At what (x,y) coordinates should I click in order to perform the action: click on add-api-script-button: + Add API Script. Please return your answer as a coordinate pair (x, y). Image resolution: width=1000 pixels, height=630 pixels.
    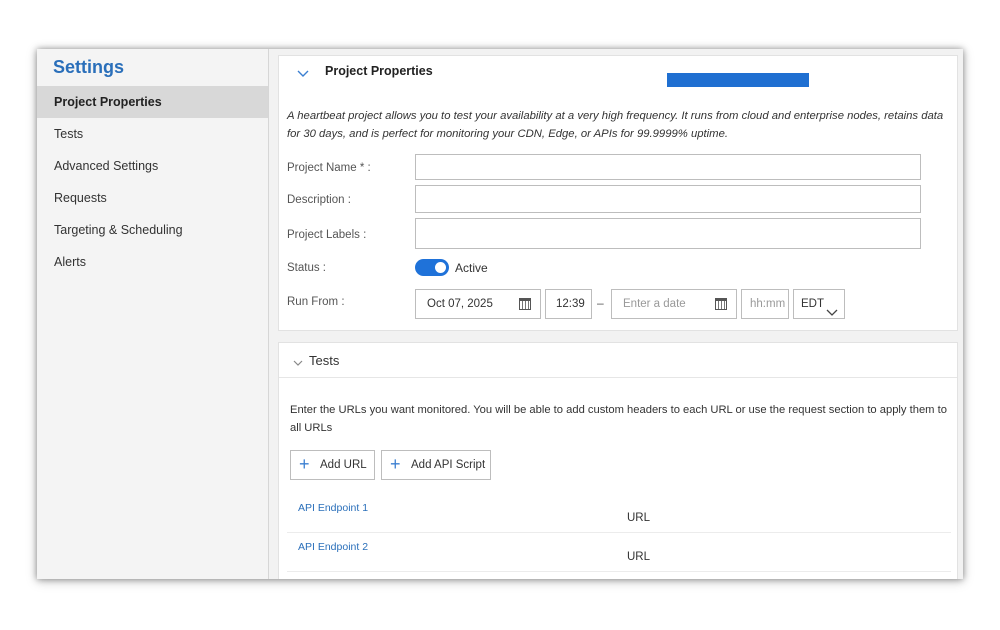
    Looking at the image, I should click on (436, 465).